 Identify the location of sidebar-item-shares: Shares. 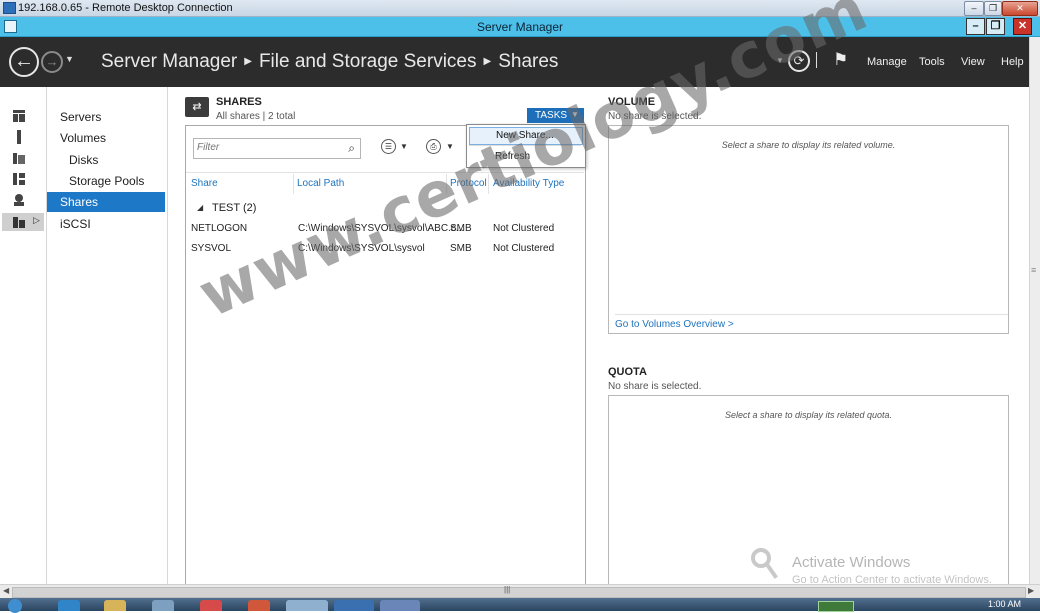
(106, 202).